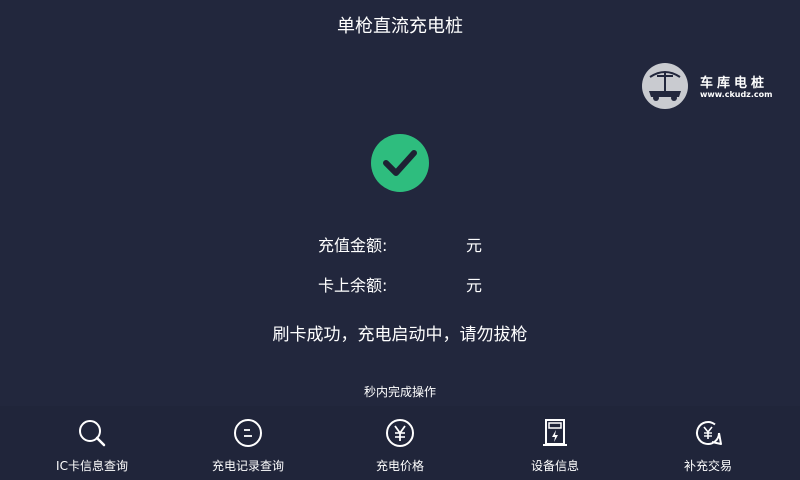  What do you see at coordinates (474, 285) in the screenshot?
I see `card-balance-unit: 元` at bounding box center [474, 285].